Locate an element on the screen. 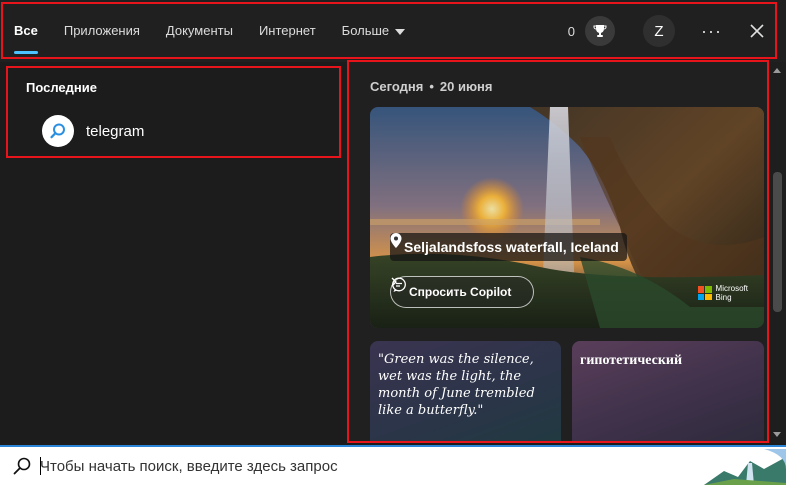  trophy-icon is located at coordinates (600, 31).